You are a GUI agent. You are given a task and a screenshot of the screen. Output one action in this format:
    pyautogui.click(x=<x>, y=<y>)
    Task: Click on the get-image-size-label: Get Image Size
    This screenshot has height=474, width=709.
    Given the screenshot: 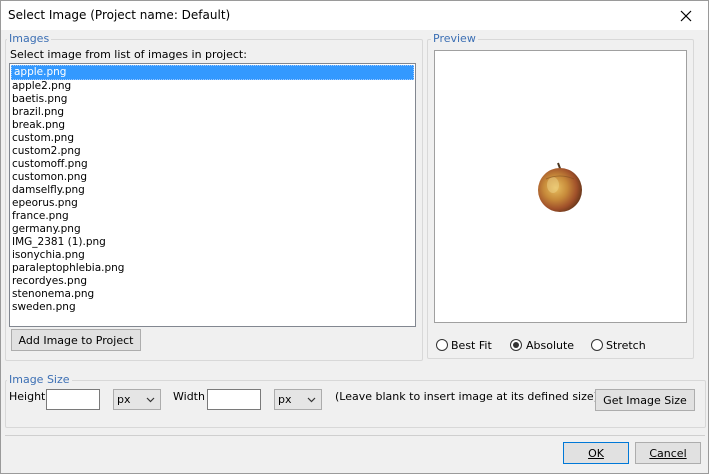 What is the action you would take?
    pyautogui.click(x=645, y=400)
    